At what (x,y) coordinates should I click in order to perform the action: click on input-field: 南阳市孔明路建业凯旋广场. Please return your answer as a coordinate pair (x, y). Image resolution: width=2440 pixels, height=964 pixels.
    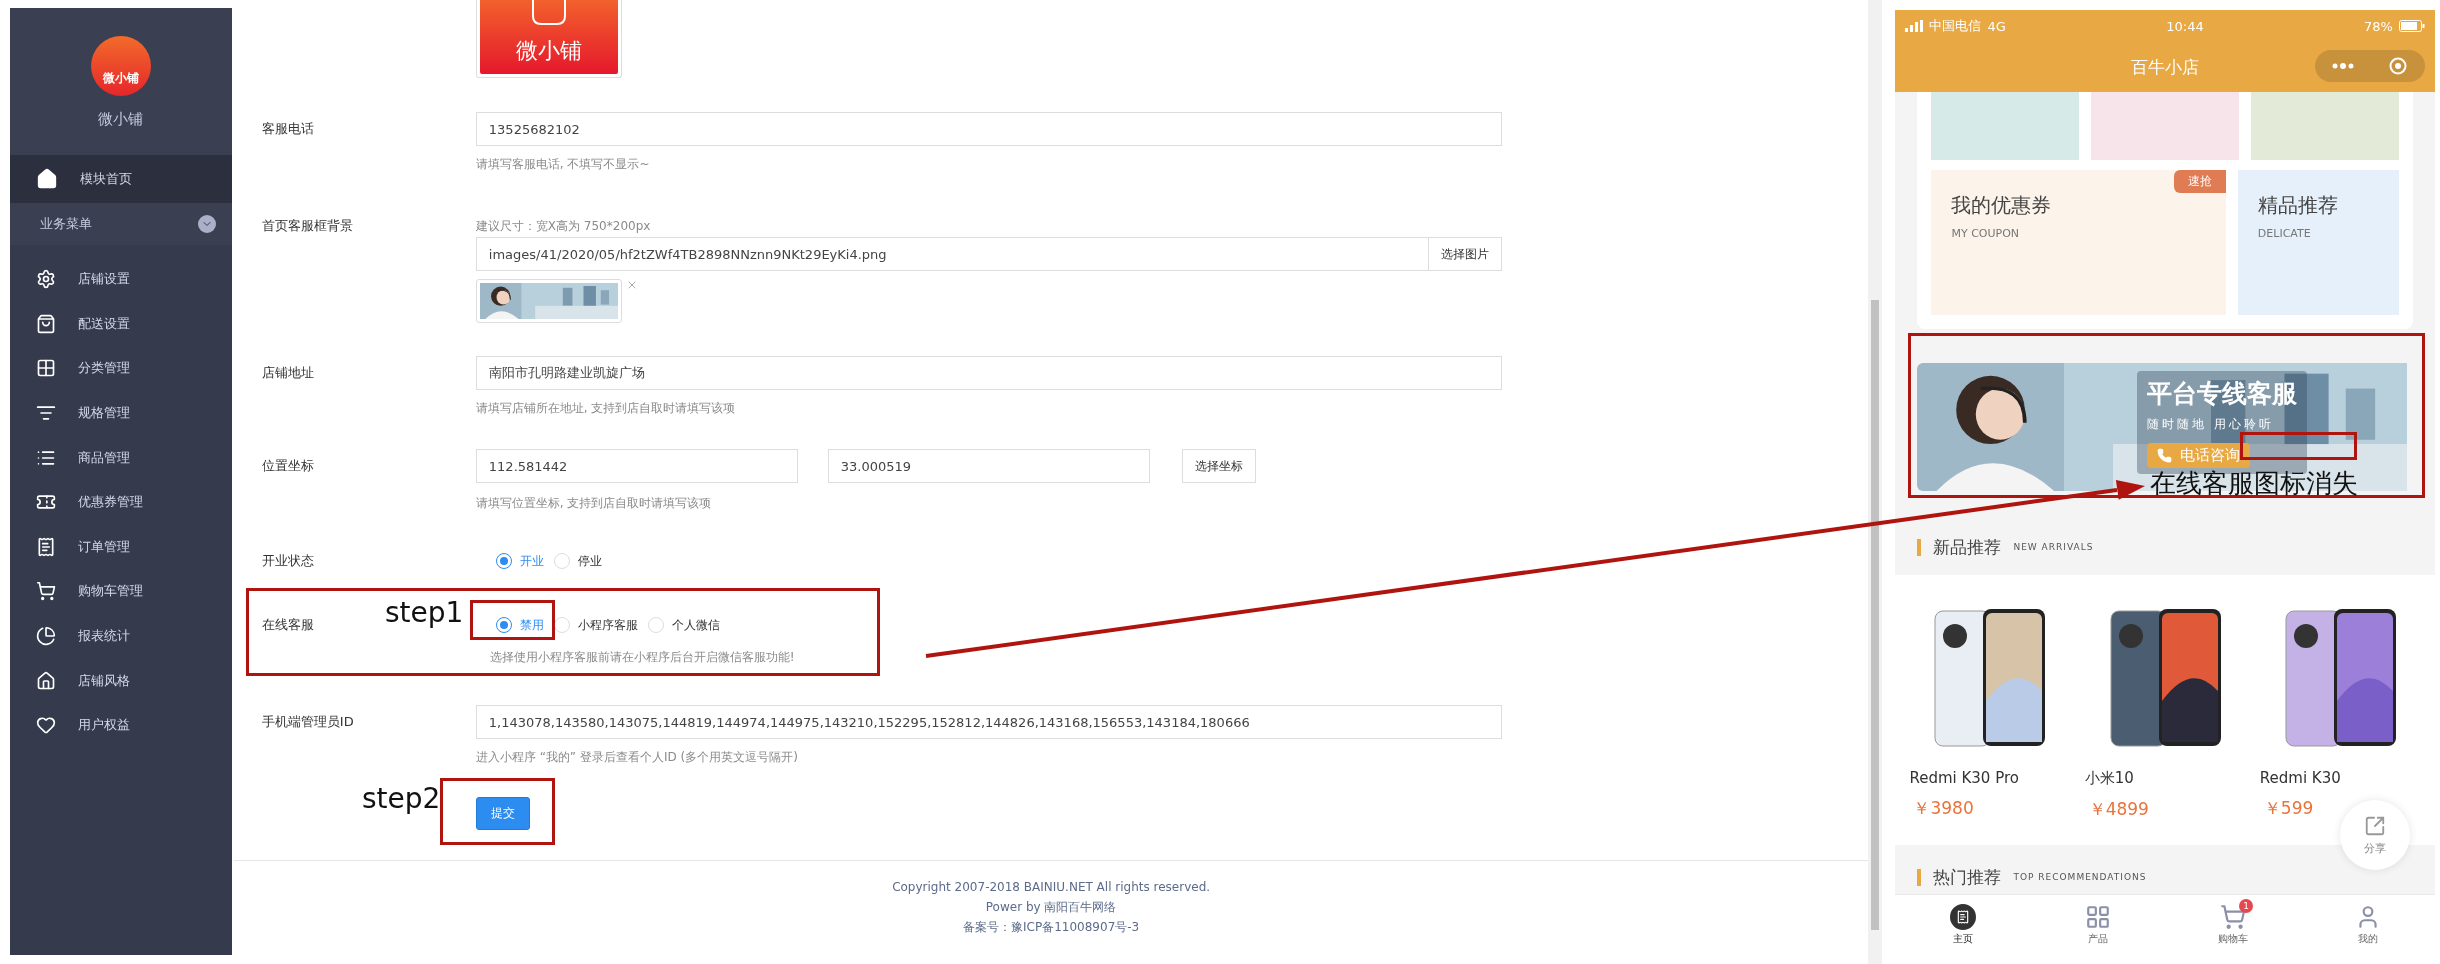
    Looking at the image, I should click on (988, 373).